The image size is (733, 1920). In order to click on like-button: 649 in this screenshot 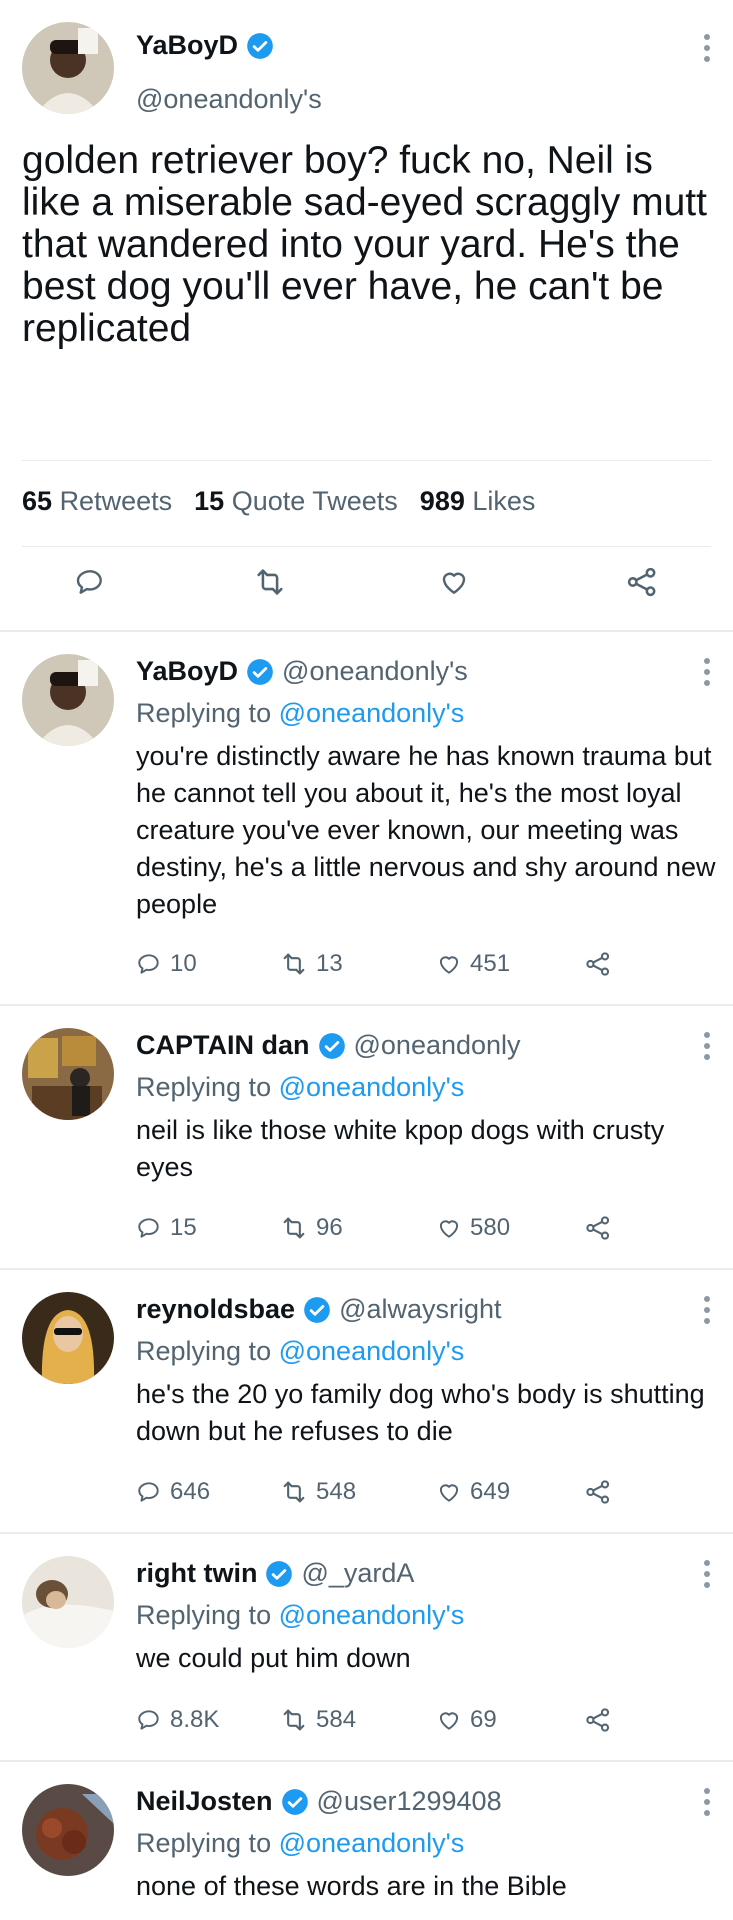, I will do `click(473, 1492)`.